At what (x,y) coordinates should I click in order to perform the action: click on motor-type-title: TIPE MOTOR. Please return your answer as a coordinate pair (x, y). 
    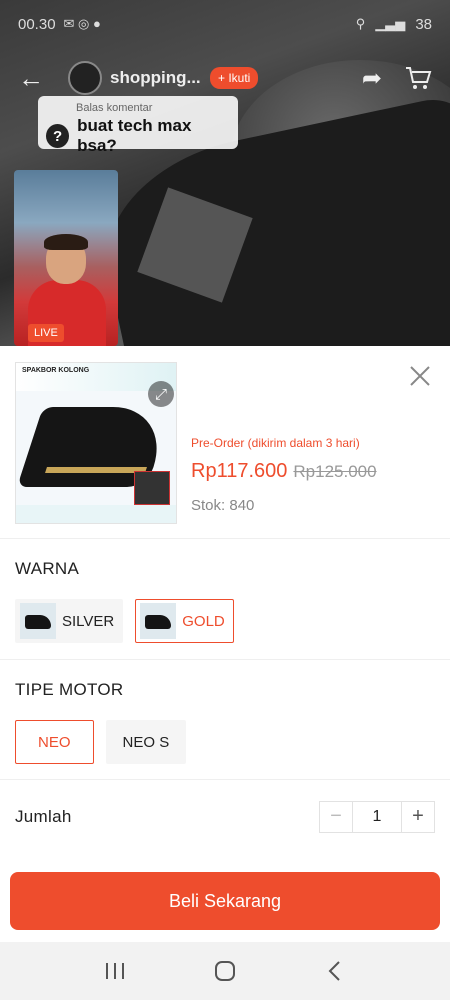
    Looking at the image, I should click on (69, 689).